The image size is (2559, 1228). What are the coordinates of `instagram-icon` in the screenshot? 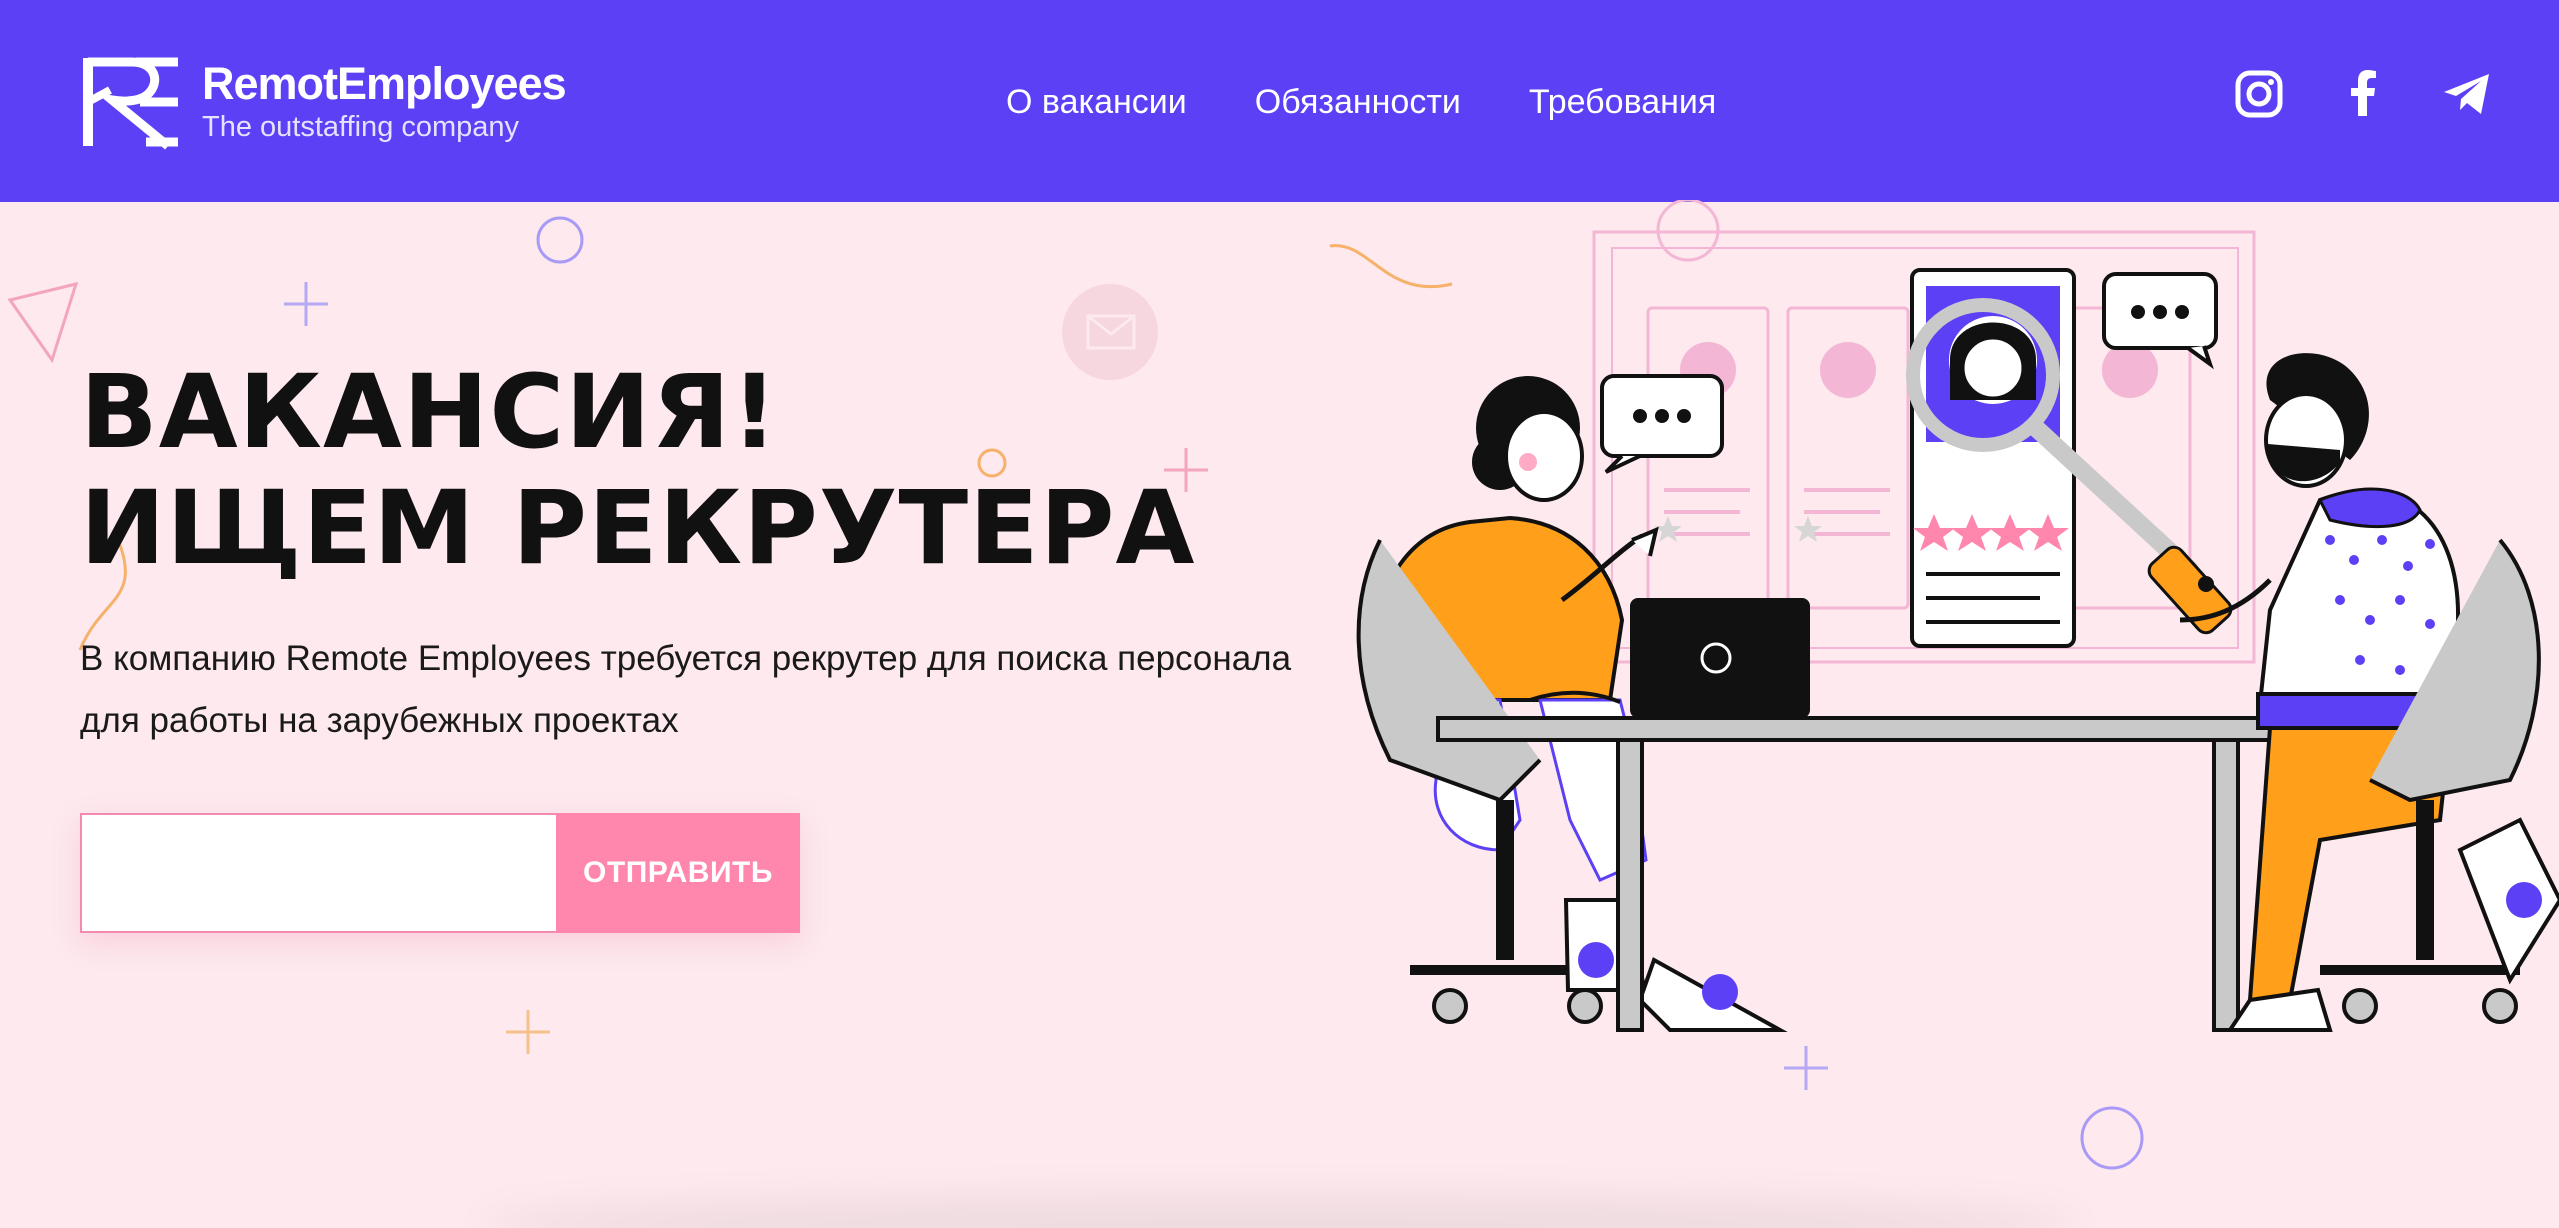 It's located at (2259, 94).